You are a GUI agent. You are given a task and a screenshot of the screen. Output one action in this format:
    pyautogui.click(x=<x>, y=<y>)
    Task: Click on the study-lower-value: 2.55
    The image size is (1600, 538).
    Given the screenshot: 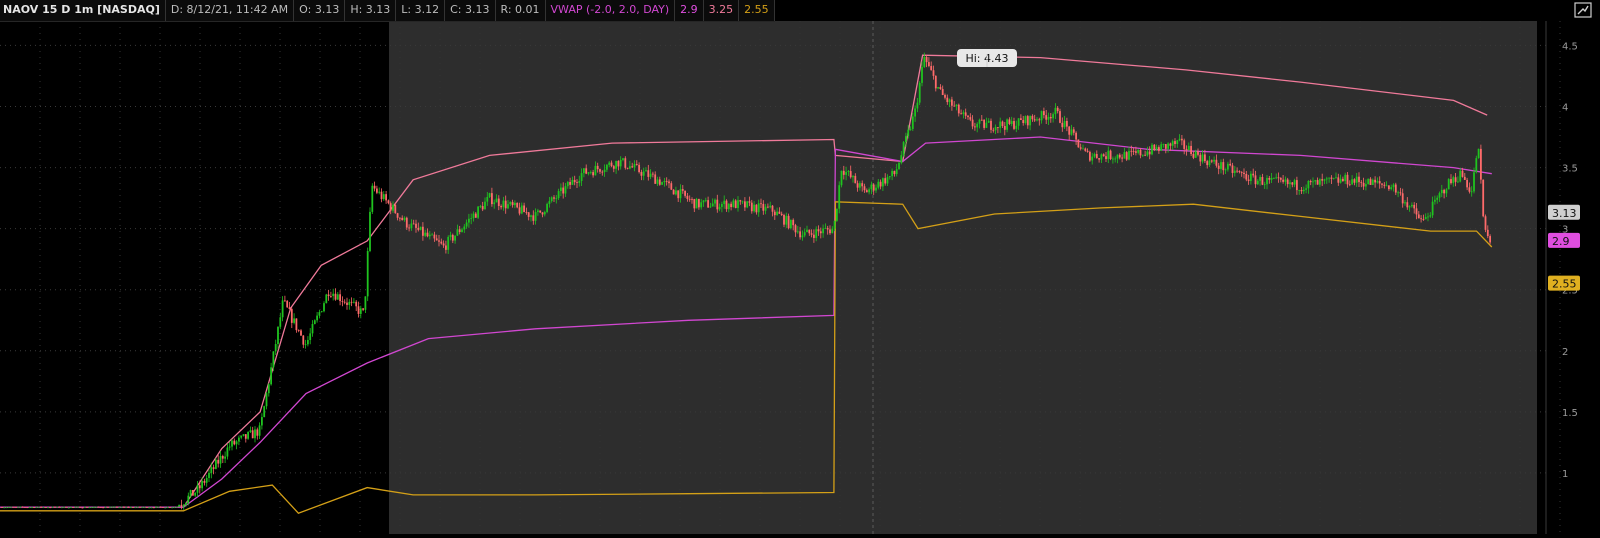 What is the action you would take?
    pyautogui.click(x=757, y=10)
    